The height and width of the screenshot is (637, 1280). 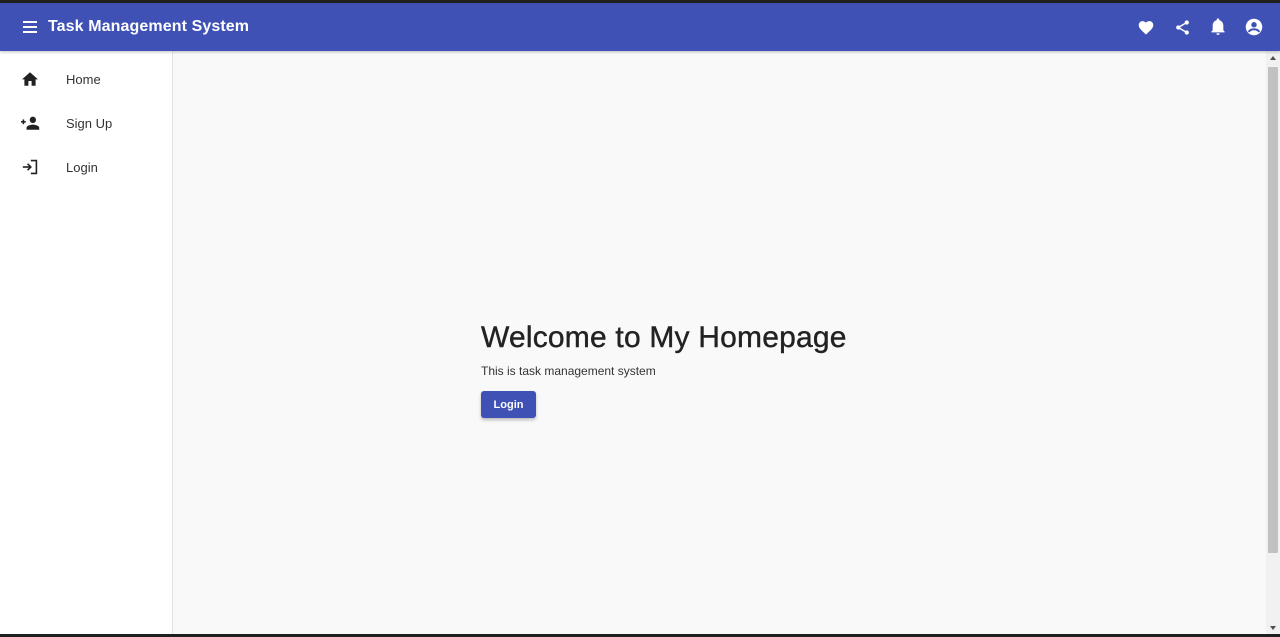 I want to click on nav-item-login: Login, so click(x=86, y=167).